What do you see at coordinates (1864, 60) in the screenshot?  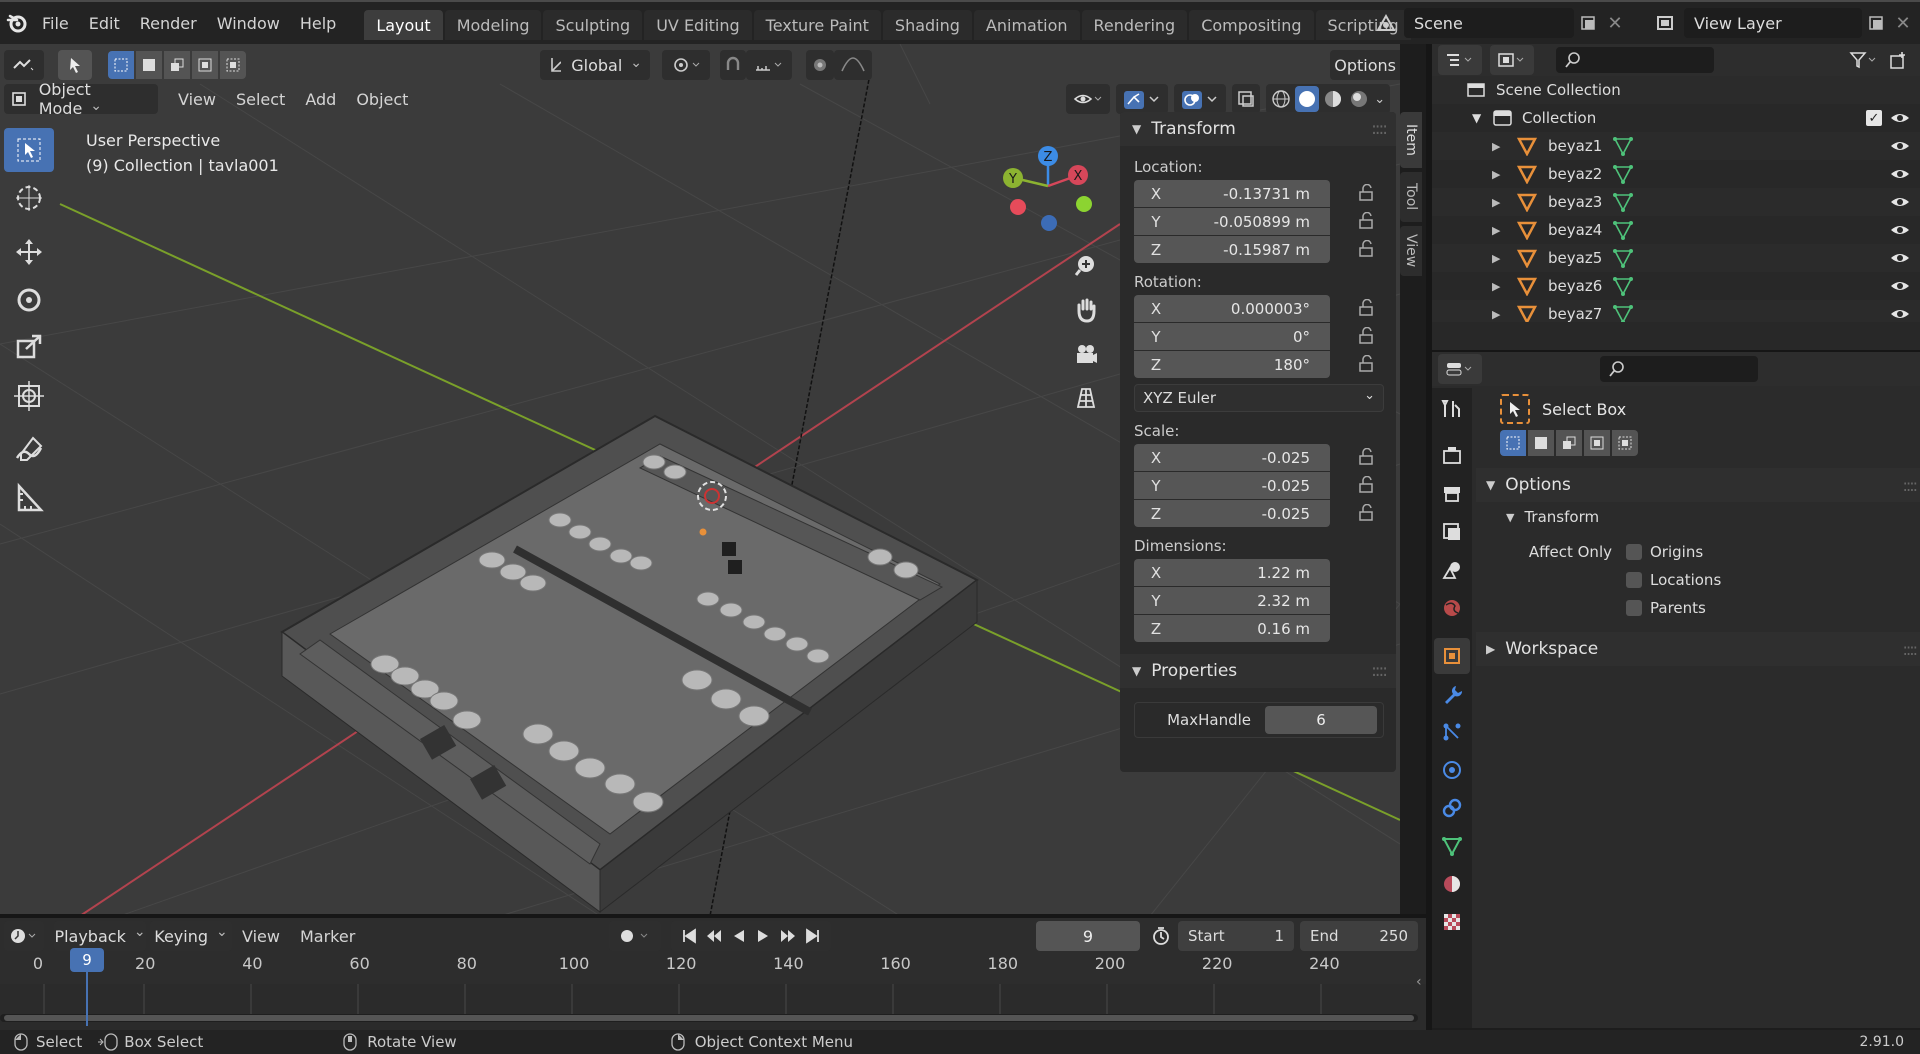 I see `filter-icon` at bounding box center [1864, 60].